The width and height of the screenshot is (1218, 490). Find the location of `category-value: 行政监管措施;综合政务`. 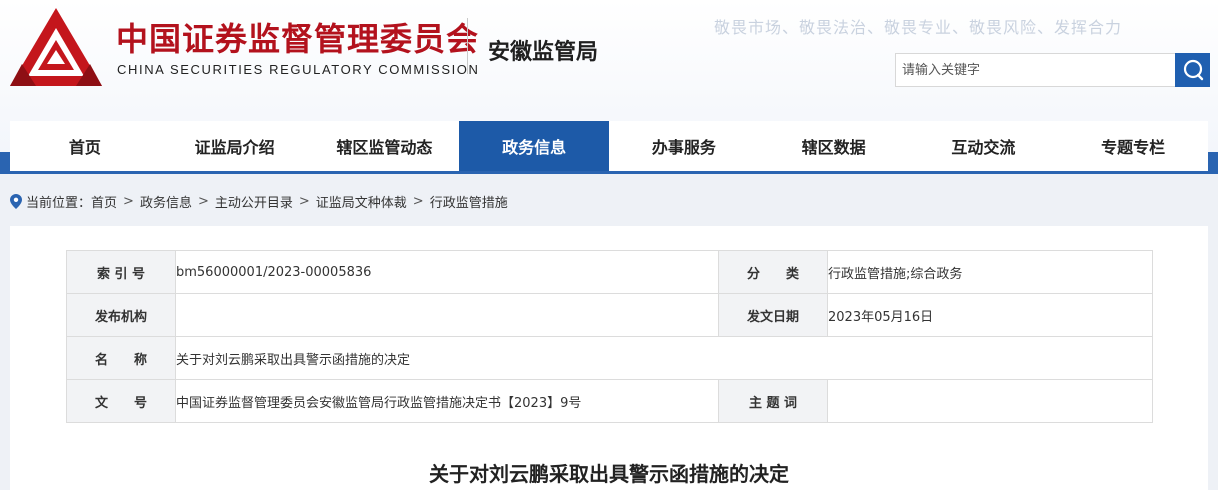

category-value: 行政监管措施;综合政务 is located at coordinates (990, 272).